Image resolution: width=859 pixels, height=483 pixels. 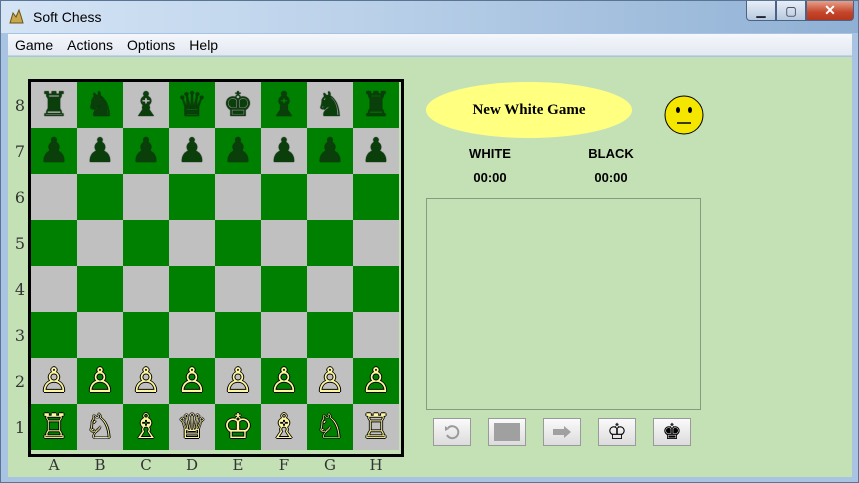 I want to click on square-h3, so click(x=376, y=335).